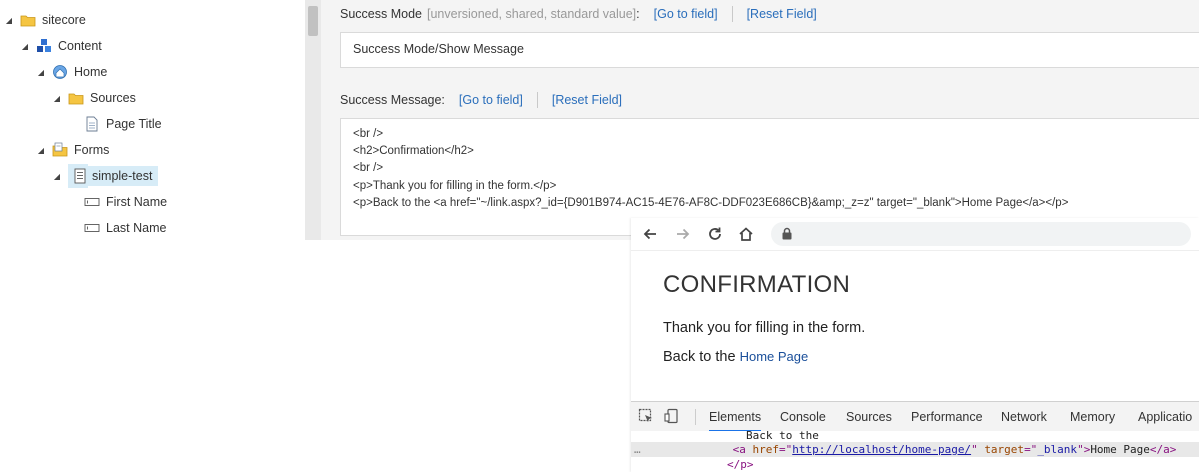 The height and width of the screenshot is (472, 1199). What do you see at coordinates (757, 284) in the screenshot?
I see `confirmation-heading: CONFIRMATION` at bounding box center [757, 284].